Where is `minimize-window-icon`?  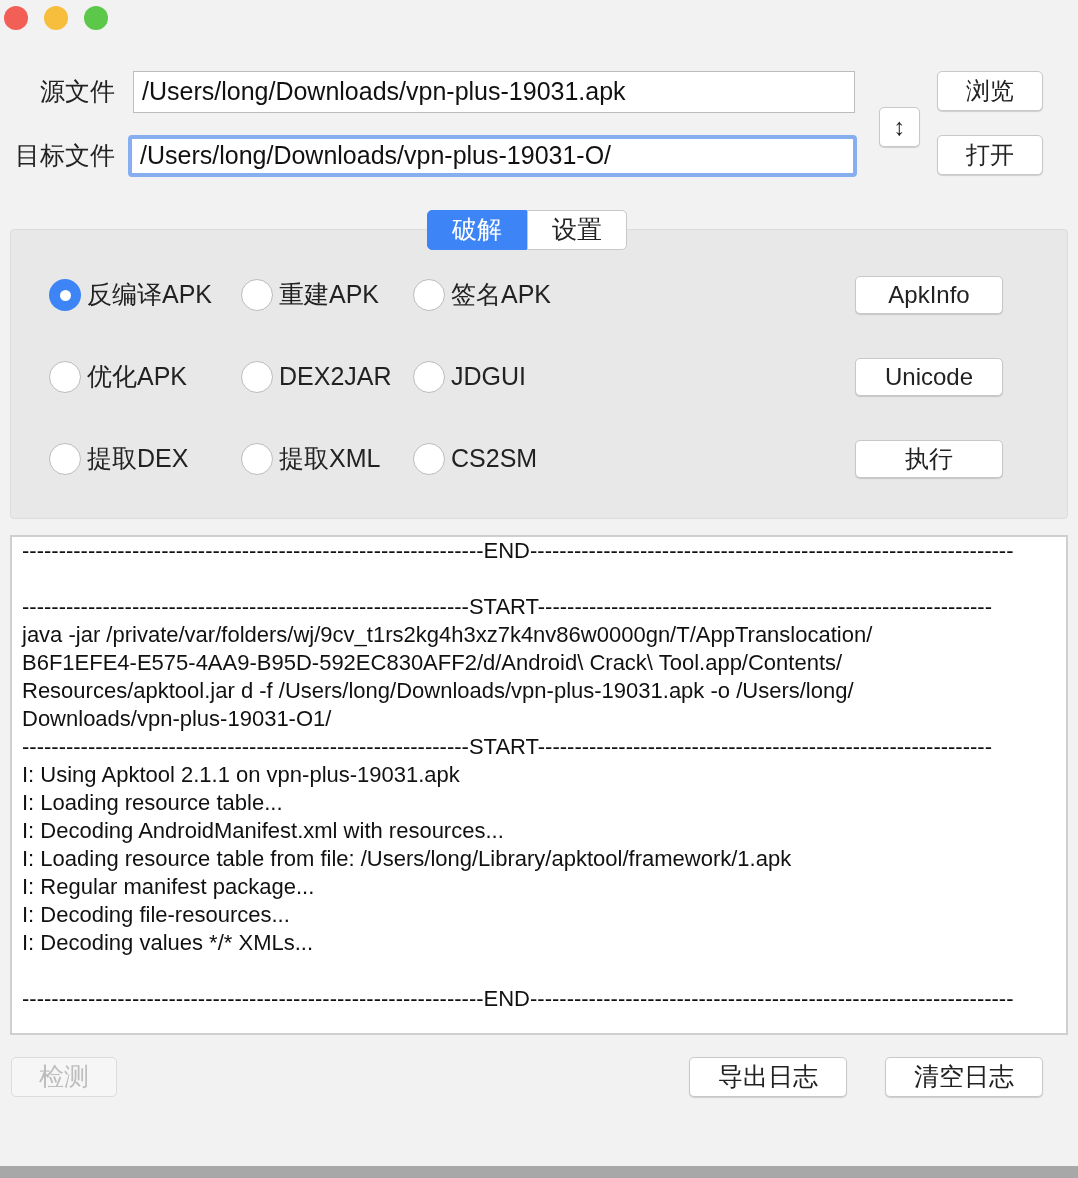
minimize-window-icon is located at coordinates (56, 18).